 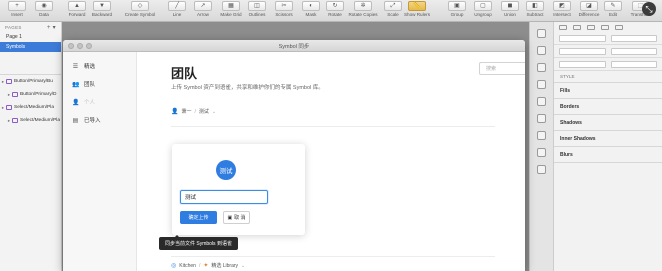 I want to click on breadcrumb-user: 秉一, so click(x=186, y=112).